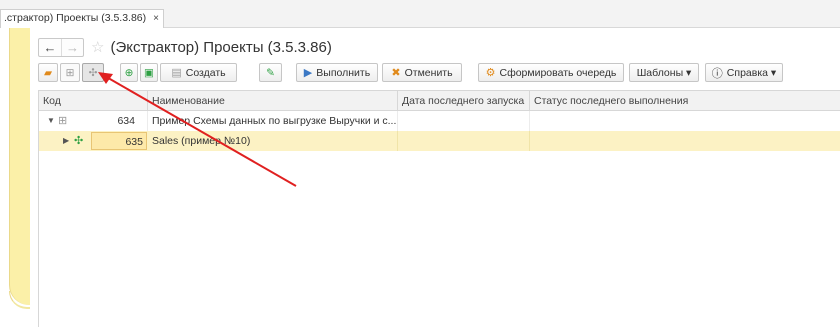 This screenshot has height=327, width=840. What do you see at coordinates (273, 141) in the screenshot?
I see `cell-name: Sales (пример №10)` at bounding box center [273, 141].